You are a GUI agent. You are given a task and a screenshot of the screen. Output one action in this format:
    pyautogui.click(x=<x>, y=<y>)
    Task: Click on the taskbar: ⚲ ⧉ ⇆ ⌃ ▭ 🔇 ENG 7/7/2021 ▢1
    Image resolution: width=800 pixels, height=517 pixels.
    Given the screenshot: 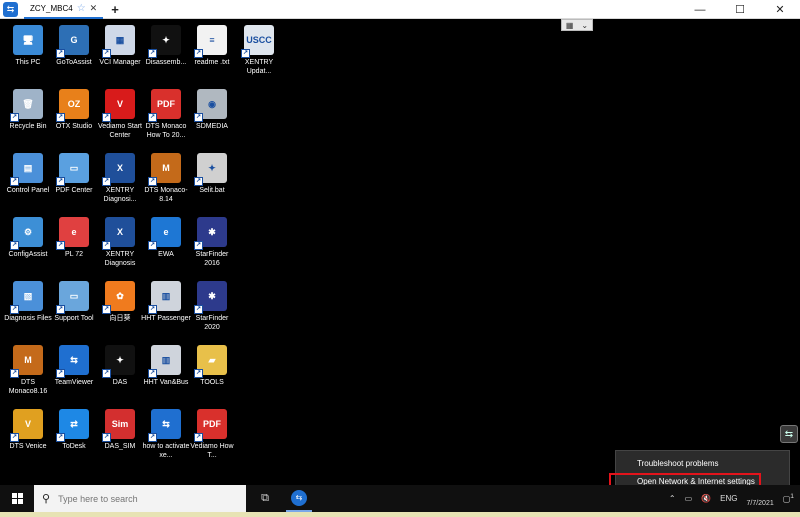 What is the action you would take?
    pyautogui.click(x=400, y=498)
    